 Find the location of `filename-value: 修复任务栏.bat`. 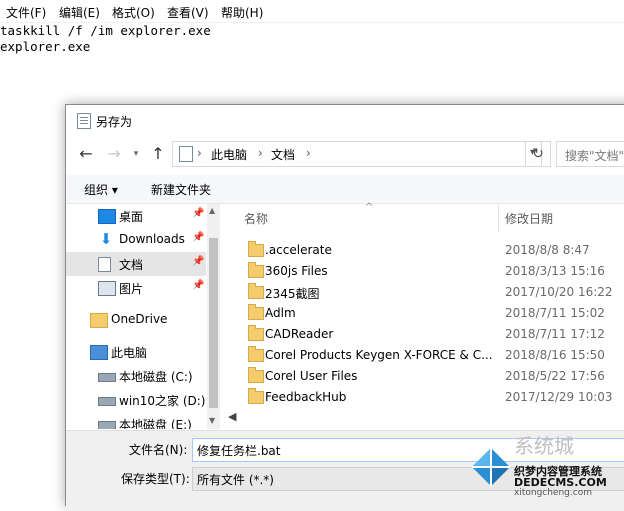

filename-value: 修复任务栏.bat is located at coordinates (239, 451).